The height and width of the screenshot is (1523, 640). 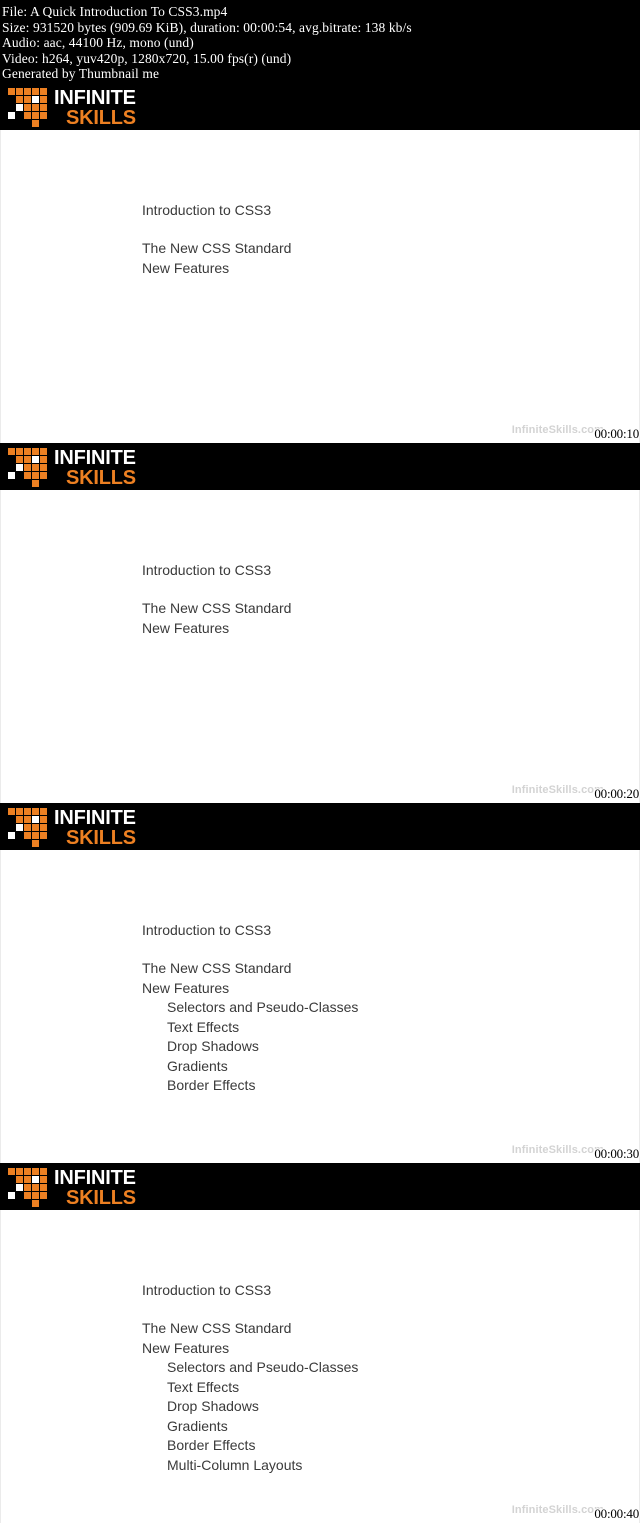 What do you see at coordinates (235, 1464) in the screenshot?
I see `slide-bullet-item: Multi-Column Layouts` at bounding box center [235, 1464].